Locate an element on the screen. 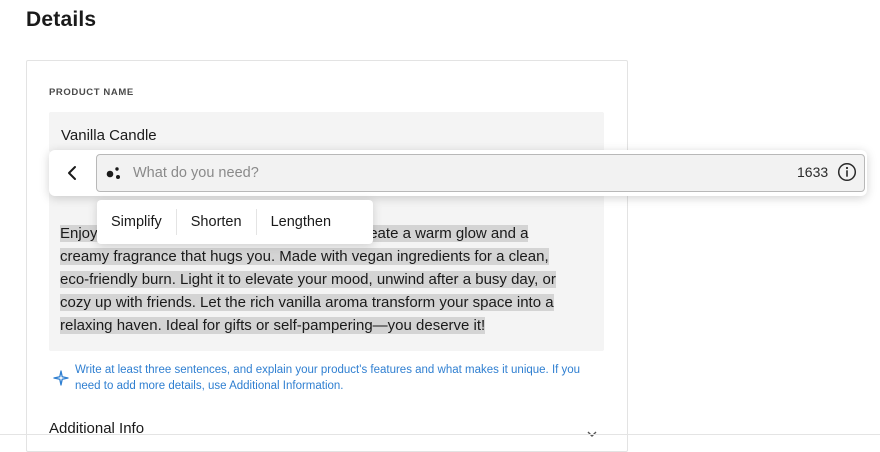 The image size is (880, 452). character-count: 1633 is located at coordinates (813, 172).